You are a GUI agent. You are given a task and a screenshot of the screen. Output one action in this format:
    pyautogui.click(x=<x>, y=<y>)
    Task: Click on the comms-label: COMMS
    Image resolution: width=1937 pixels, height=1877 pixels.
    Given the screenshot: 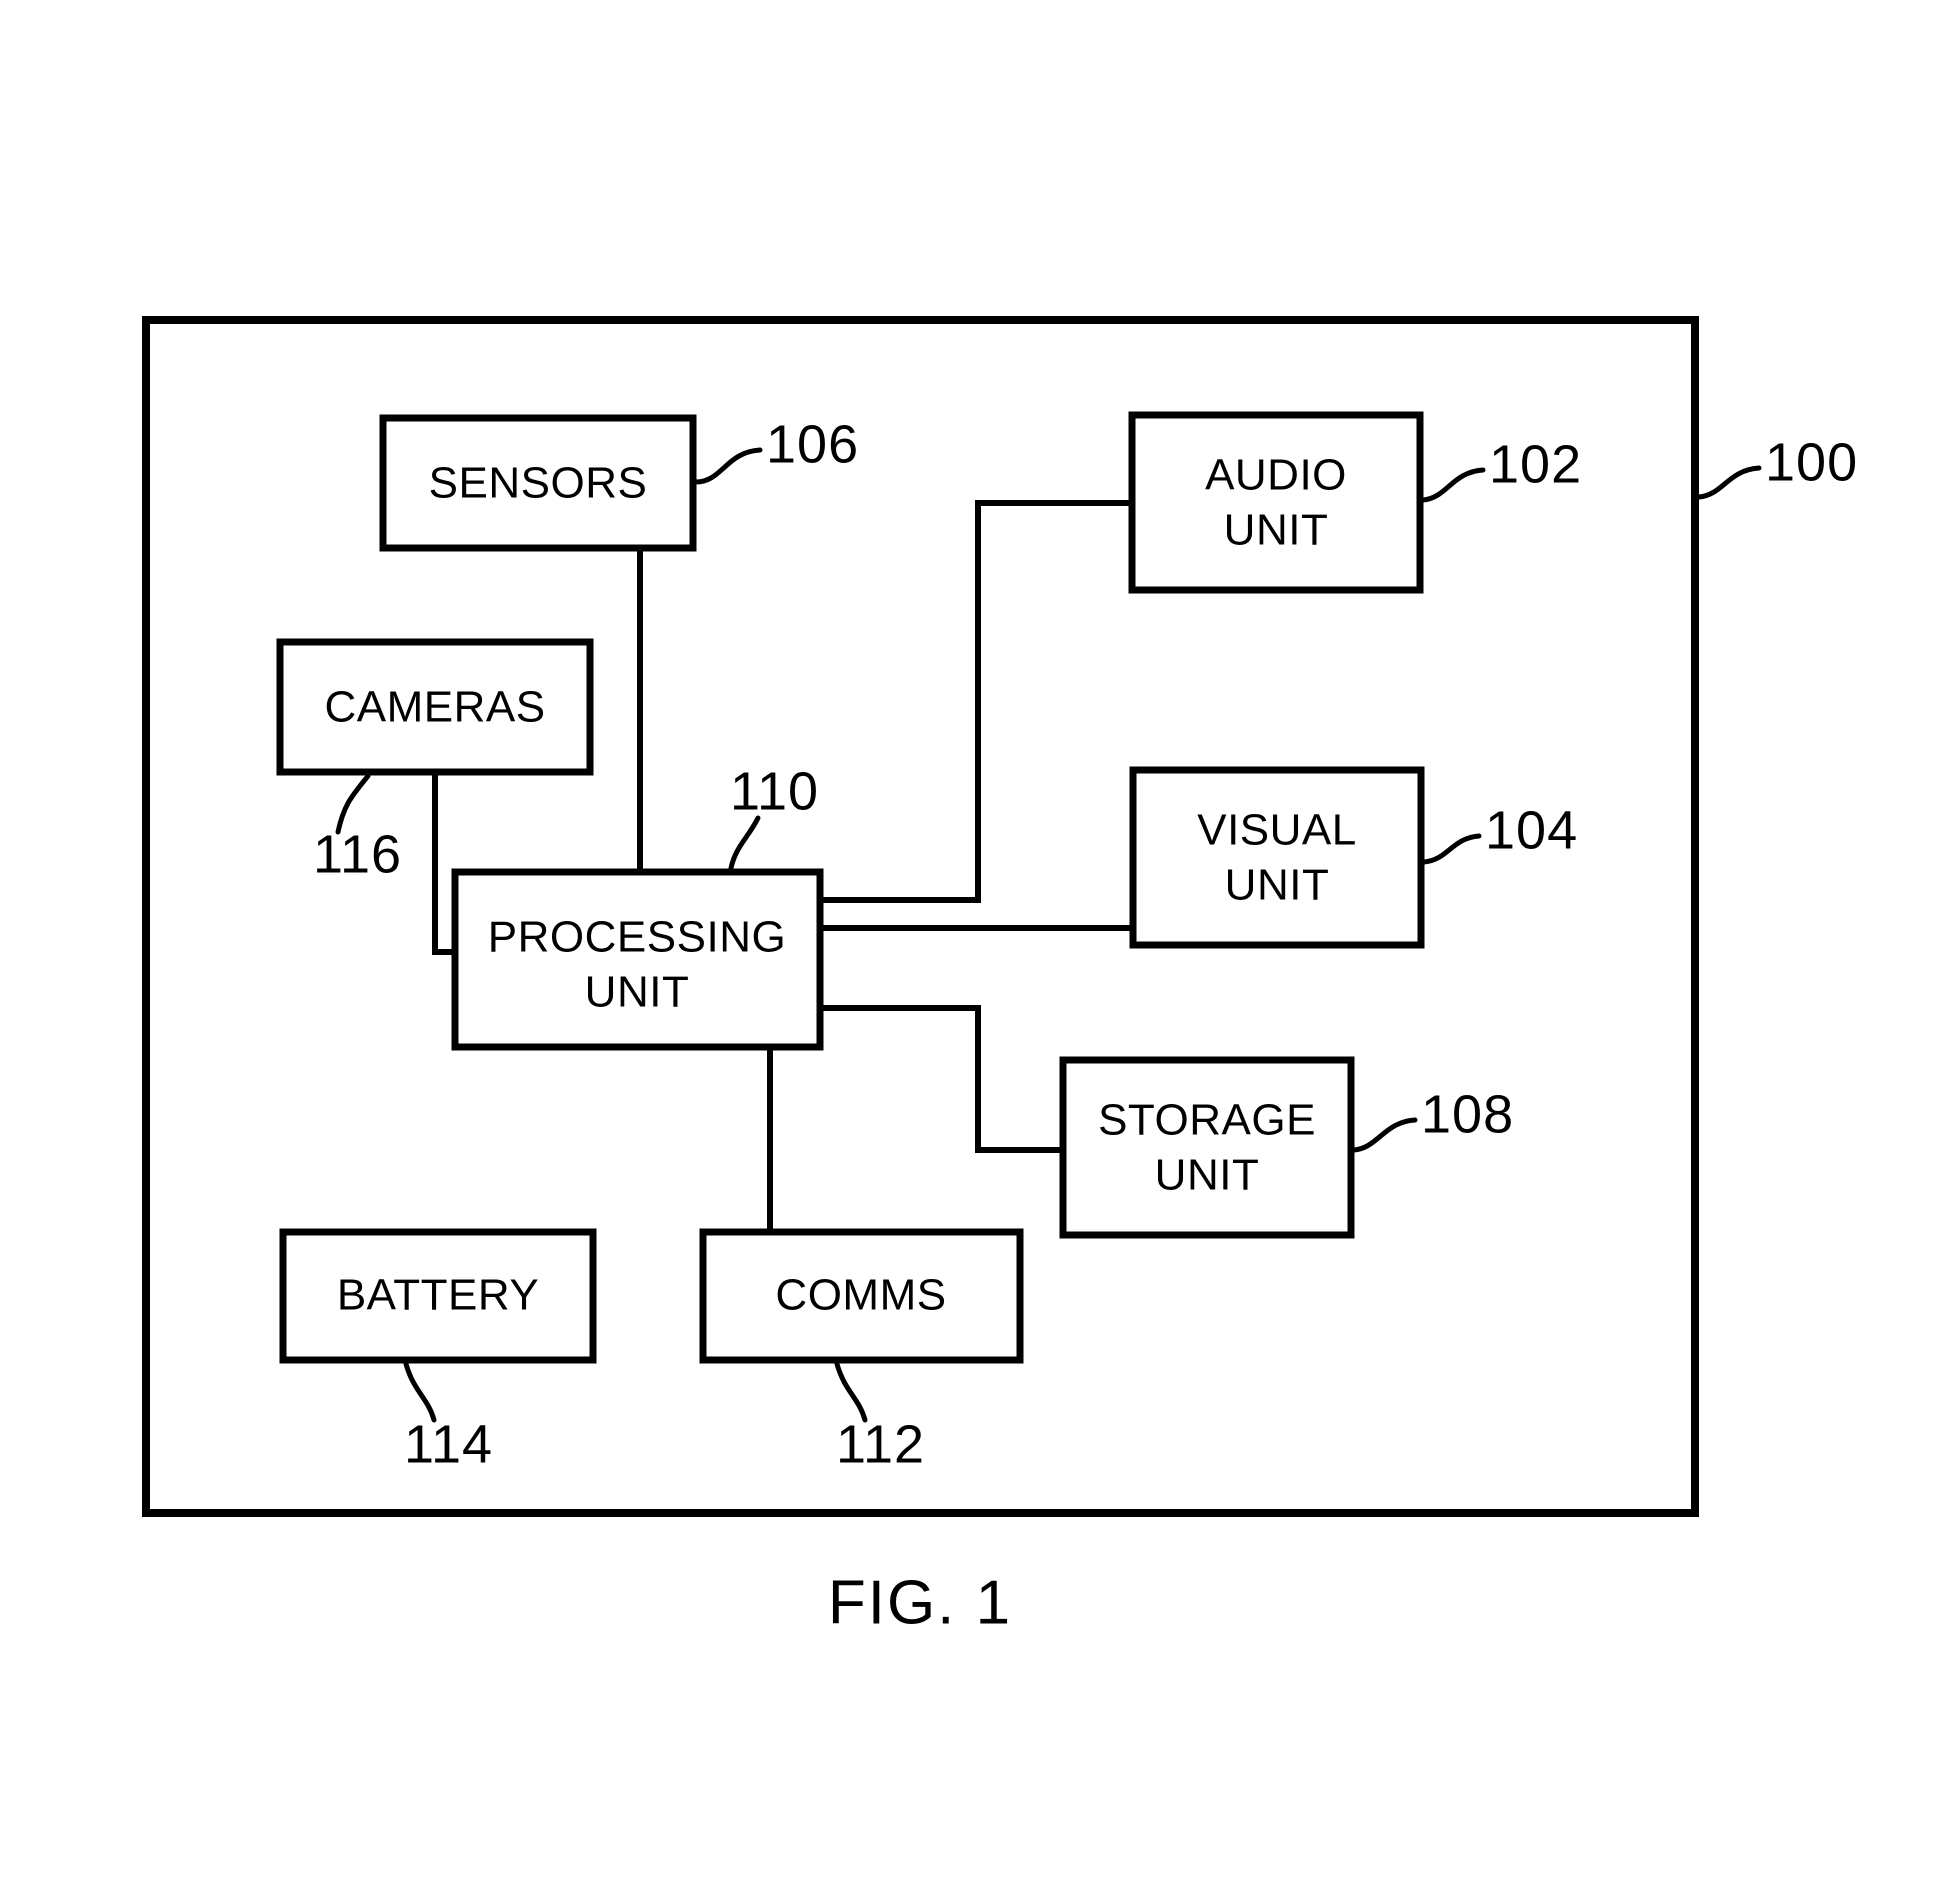 What is the action you would take?
    pyautogui.click(x=860, y=1295)
    